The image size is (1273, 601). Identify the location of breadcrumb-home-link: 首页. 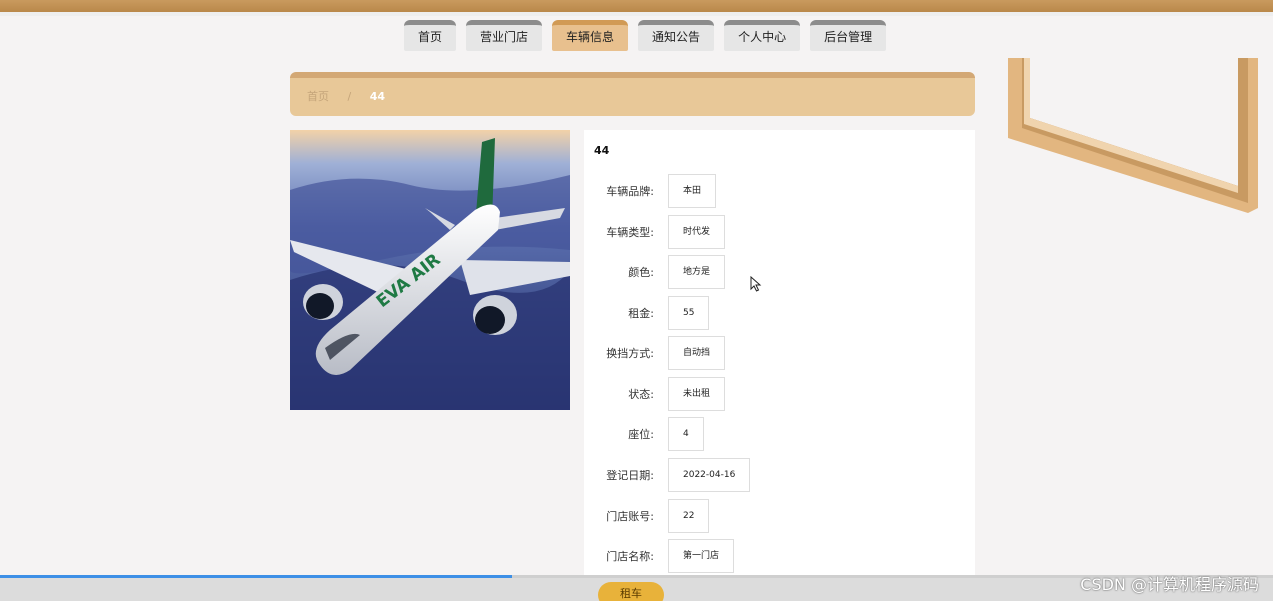
(318, 96).